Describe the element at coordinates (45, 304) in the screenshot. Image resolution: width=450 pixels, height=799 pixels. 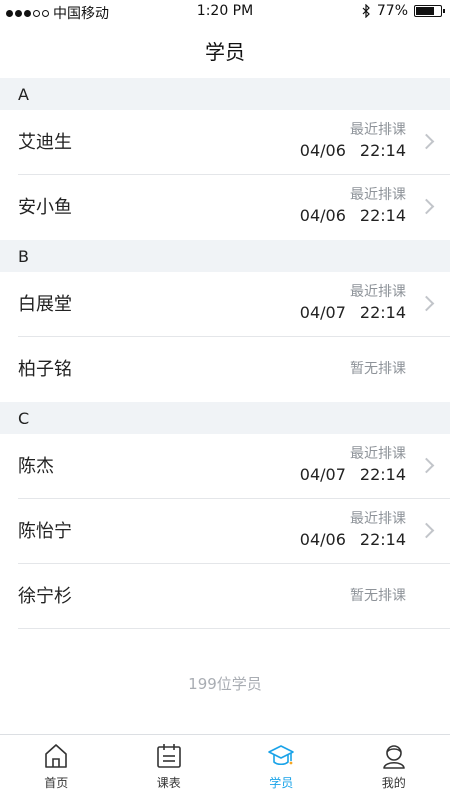
I see `student-name: 白展堂` at that location.